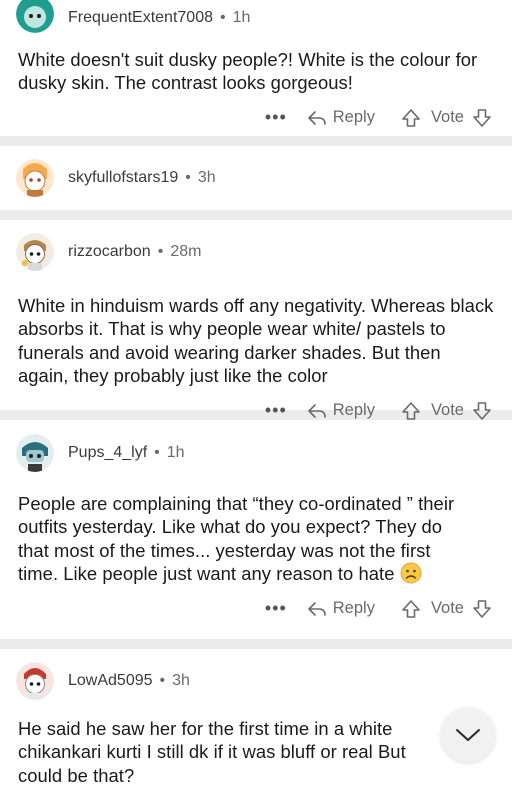  I want to click on chevron-down-icon, so click(468, 735).